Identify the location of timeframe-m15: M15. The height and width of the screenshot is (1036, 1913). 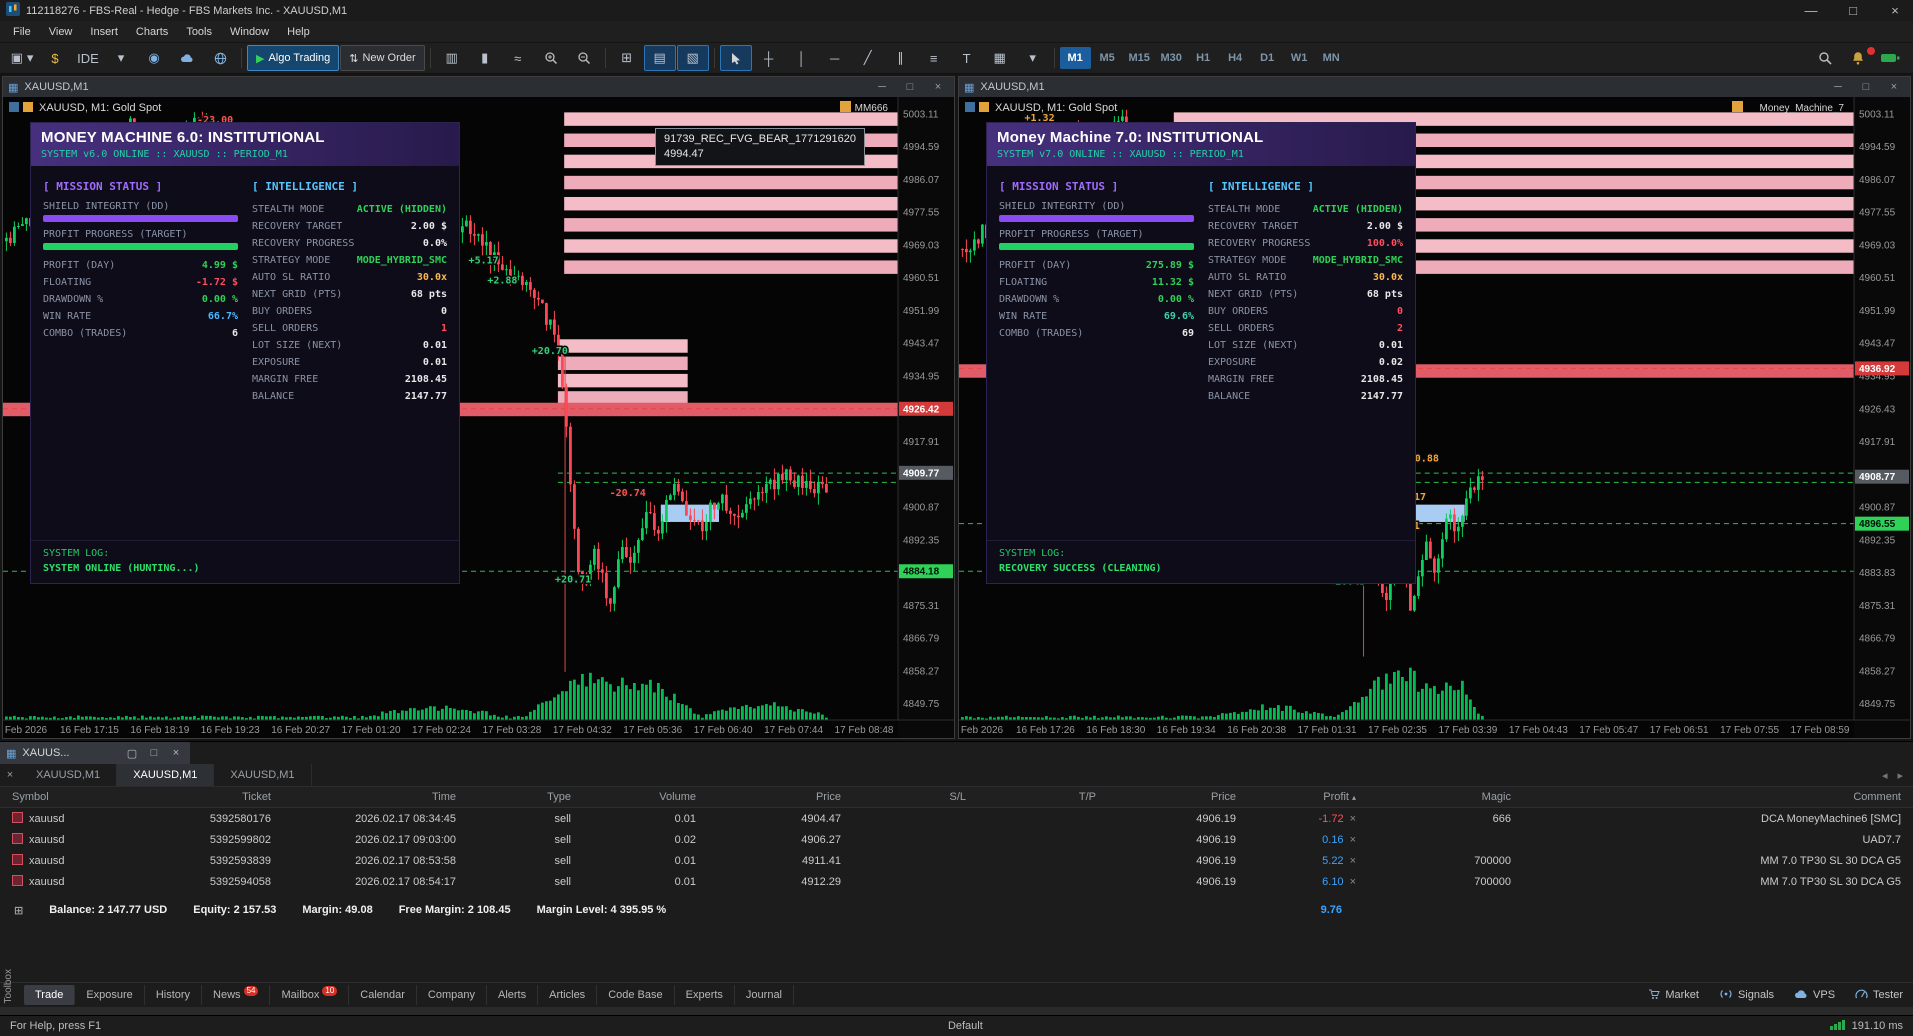
(1139, 58).